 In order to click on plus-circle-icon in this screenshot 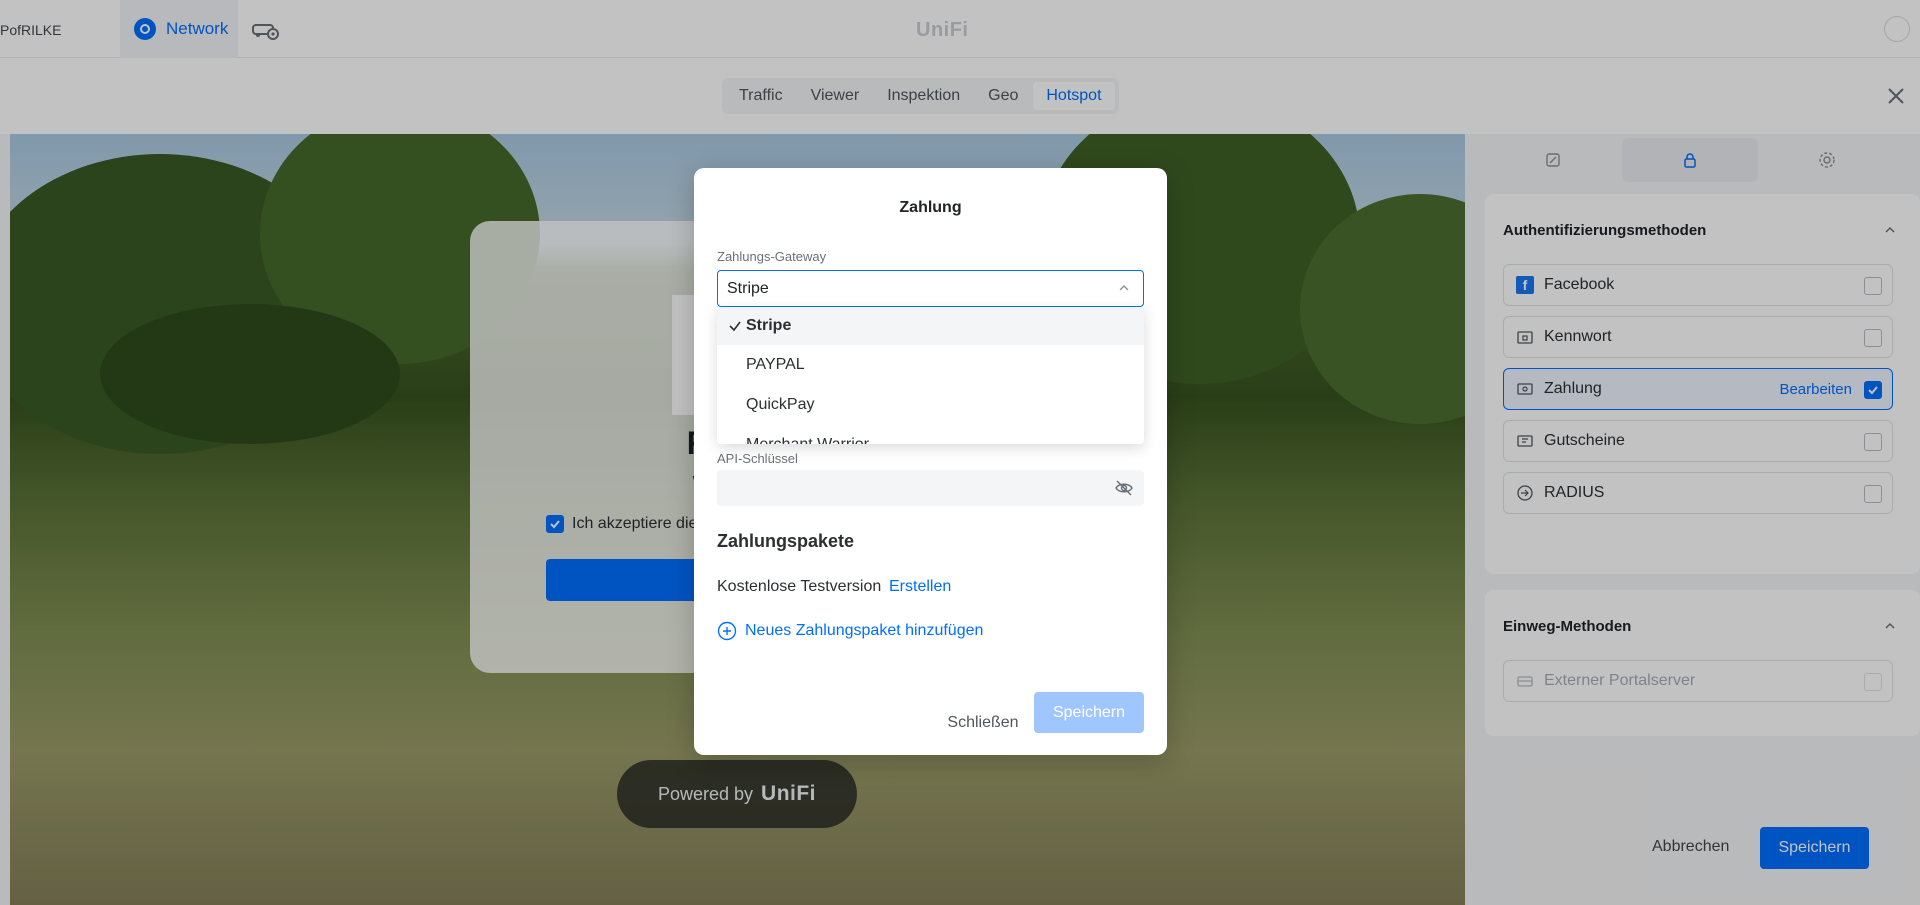, I will do `click(727, 631)`.